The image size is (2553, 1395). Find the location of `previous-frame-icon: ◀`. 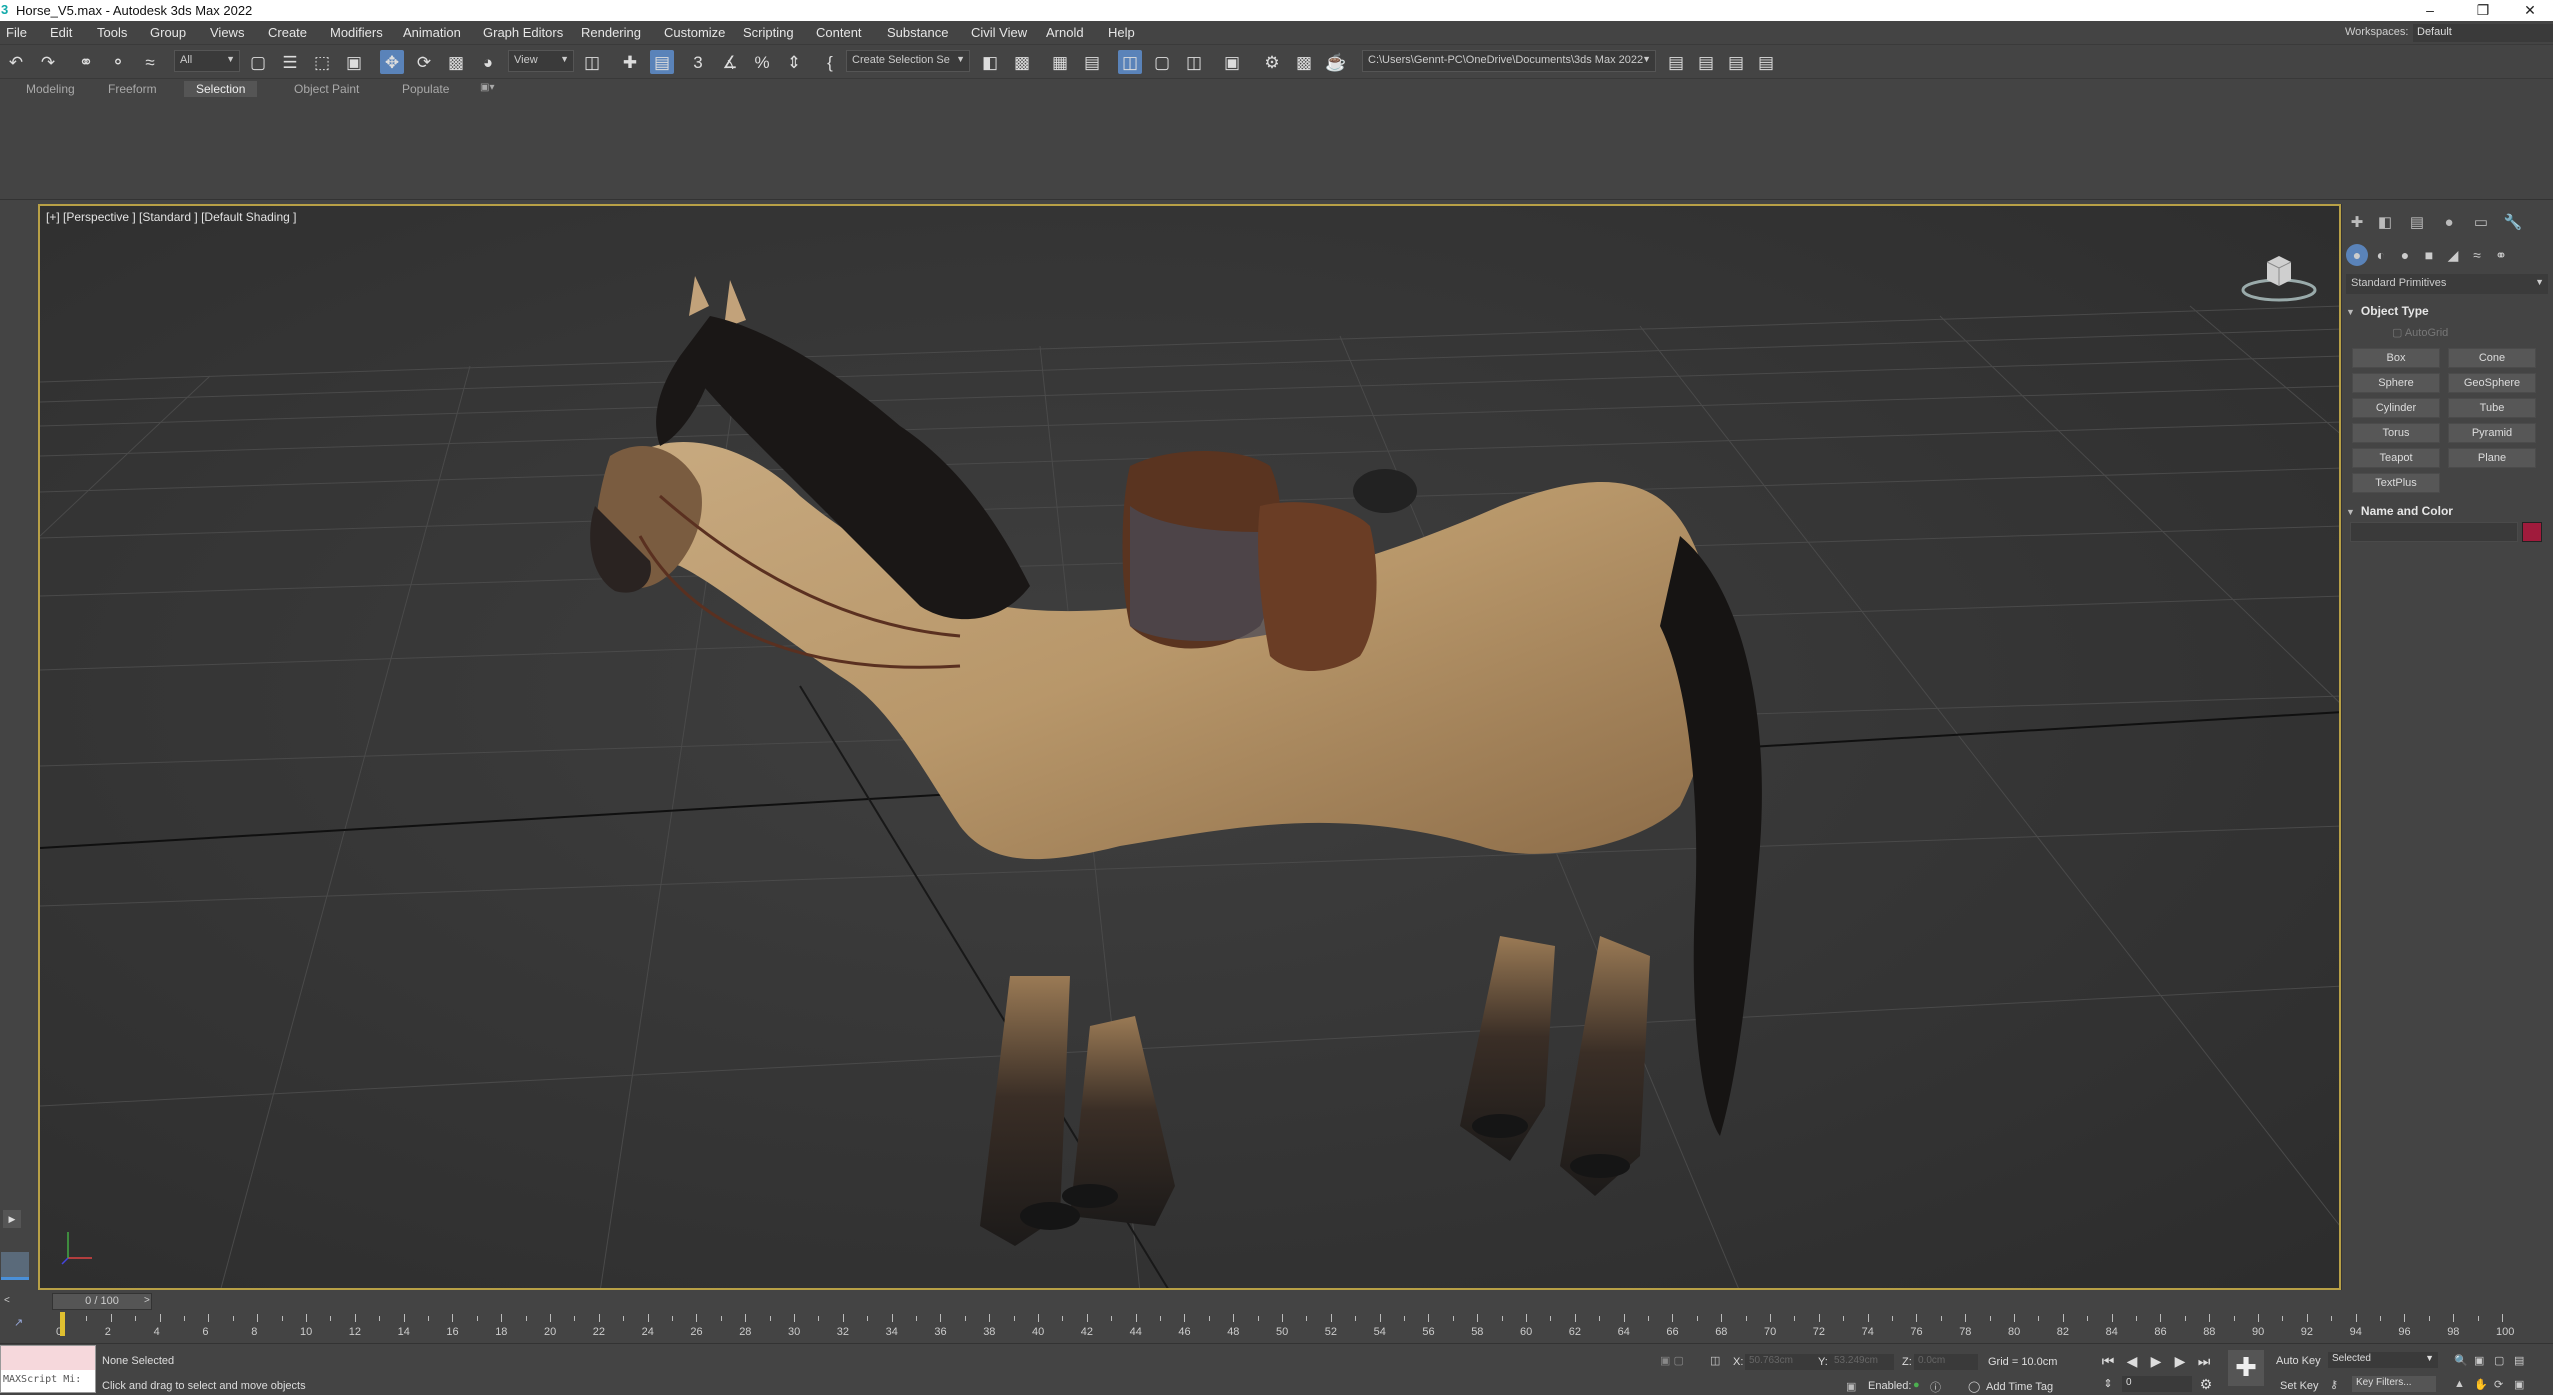

previous-frame-icon: ◀ is located at coordinates (2132, 1361).